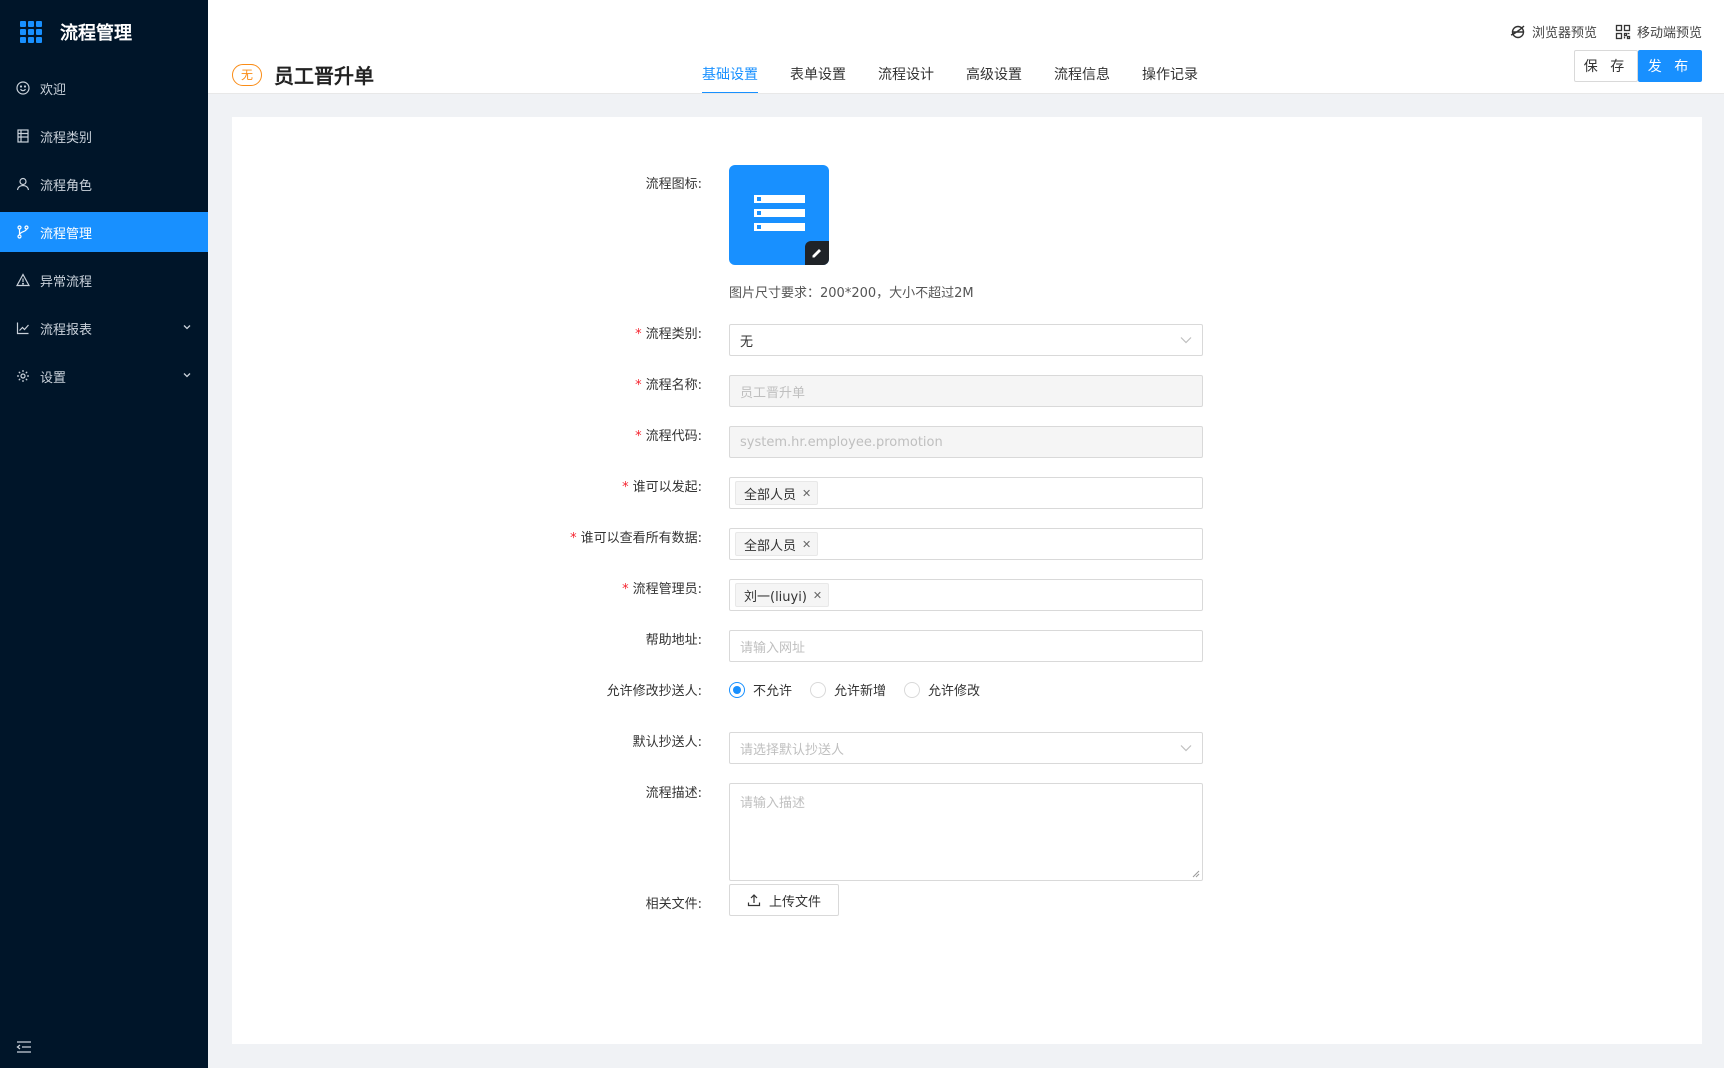 This screenshot has height=1068, width=1724. What do you see at coordinates (673, 793) in the screenshot?
I see `form-label: 流程描述:` at bounding box center [673, 793].